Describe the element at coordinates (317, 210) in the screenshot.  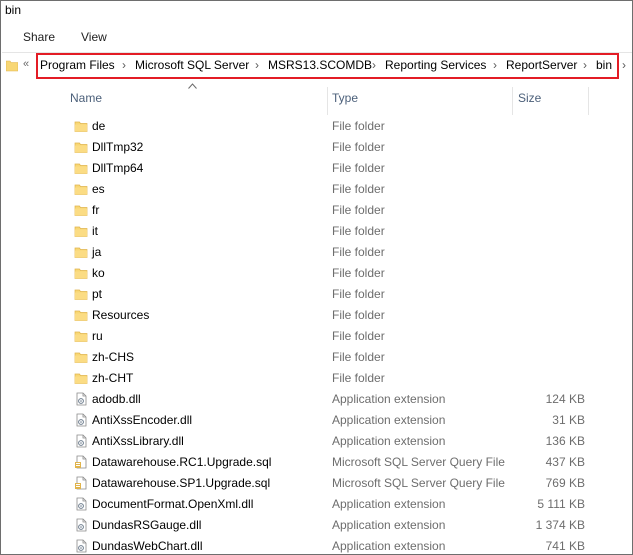
I see `file-row: fr File folder` at that location.